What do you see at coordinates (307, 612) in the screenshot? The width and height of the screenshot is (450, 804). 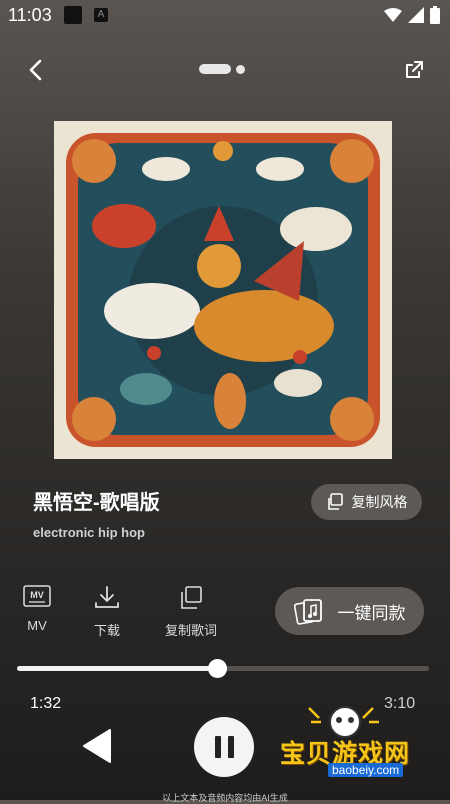 I see `music-cards-icon` at bounding box center [307, 612].